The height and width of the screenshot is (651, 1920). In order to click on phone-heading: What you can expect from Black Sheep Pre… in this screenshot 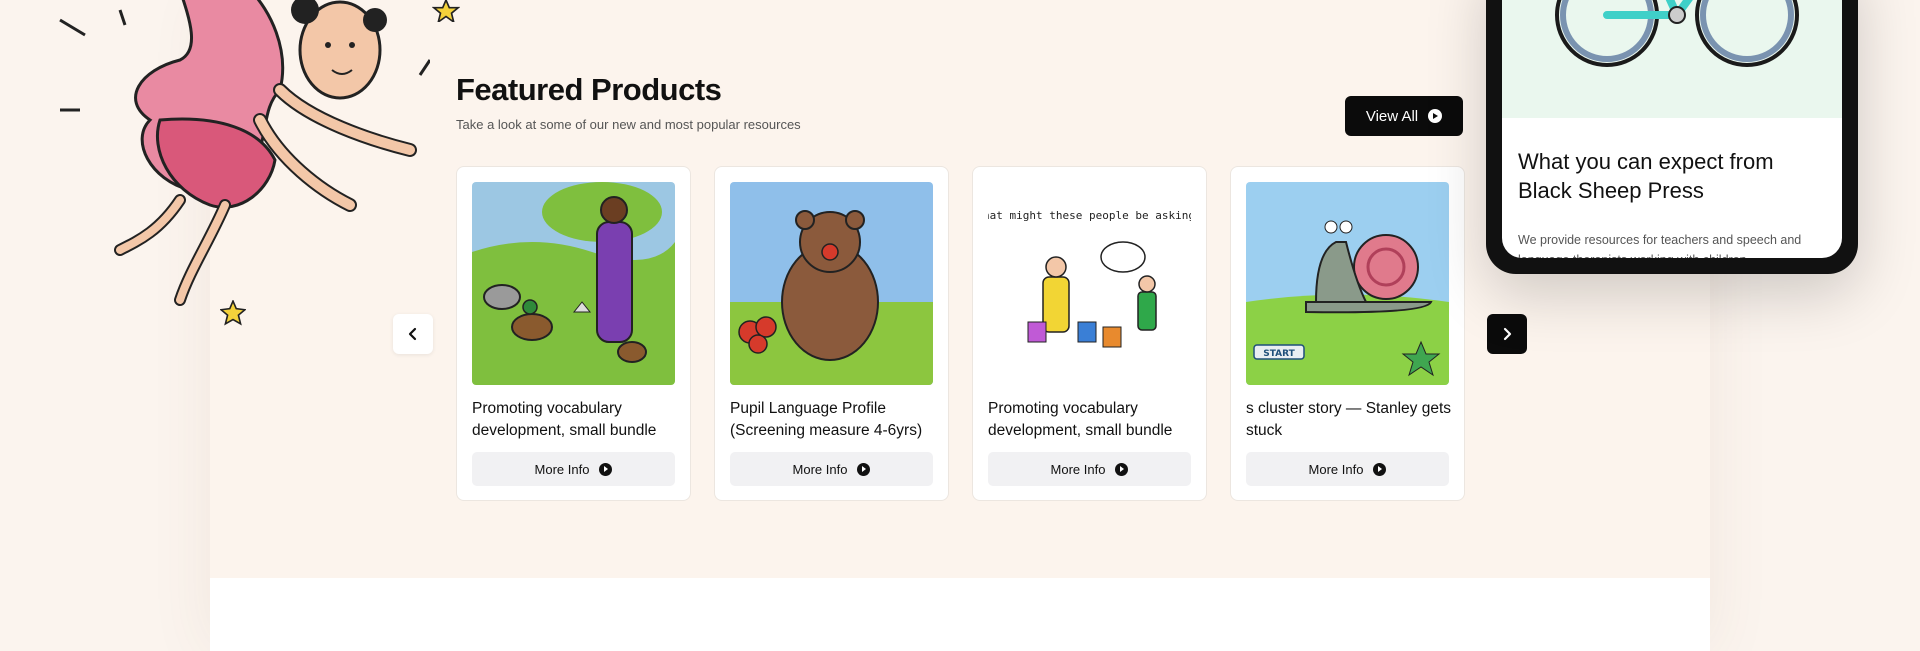, I will do `click(1646, 176)`.